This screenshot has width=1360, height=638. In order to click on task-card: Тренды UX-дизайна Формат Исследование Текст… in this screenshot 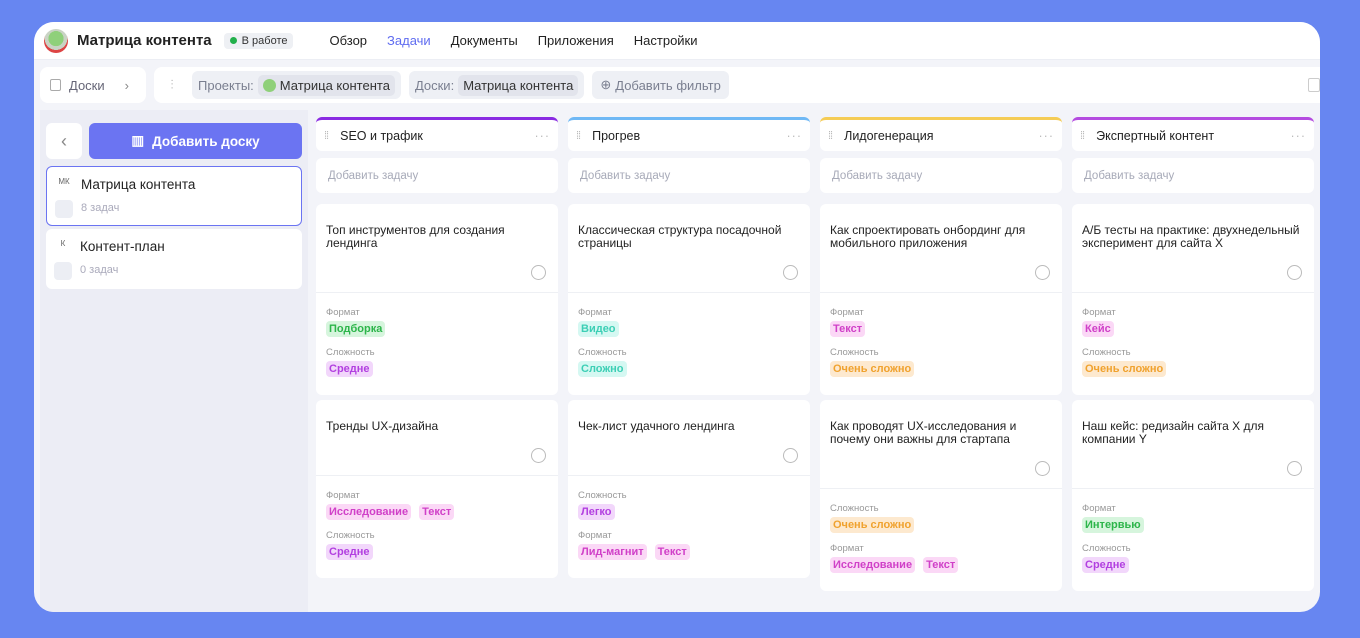, I will do `click(437, 489)`.